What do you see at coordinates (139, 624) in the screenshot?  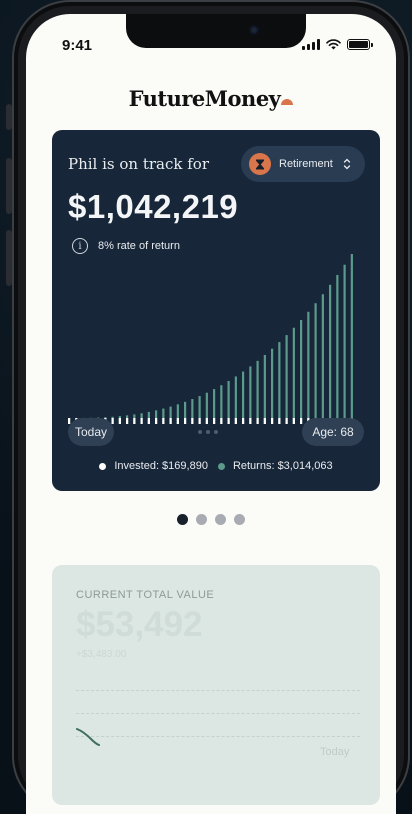 I see `current-value-amount: $53,492` at bounding box center [139, 624].